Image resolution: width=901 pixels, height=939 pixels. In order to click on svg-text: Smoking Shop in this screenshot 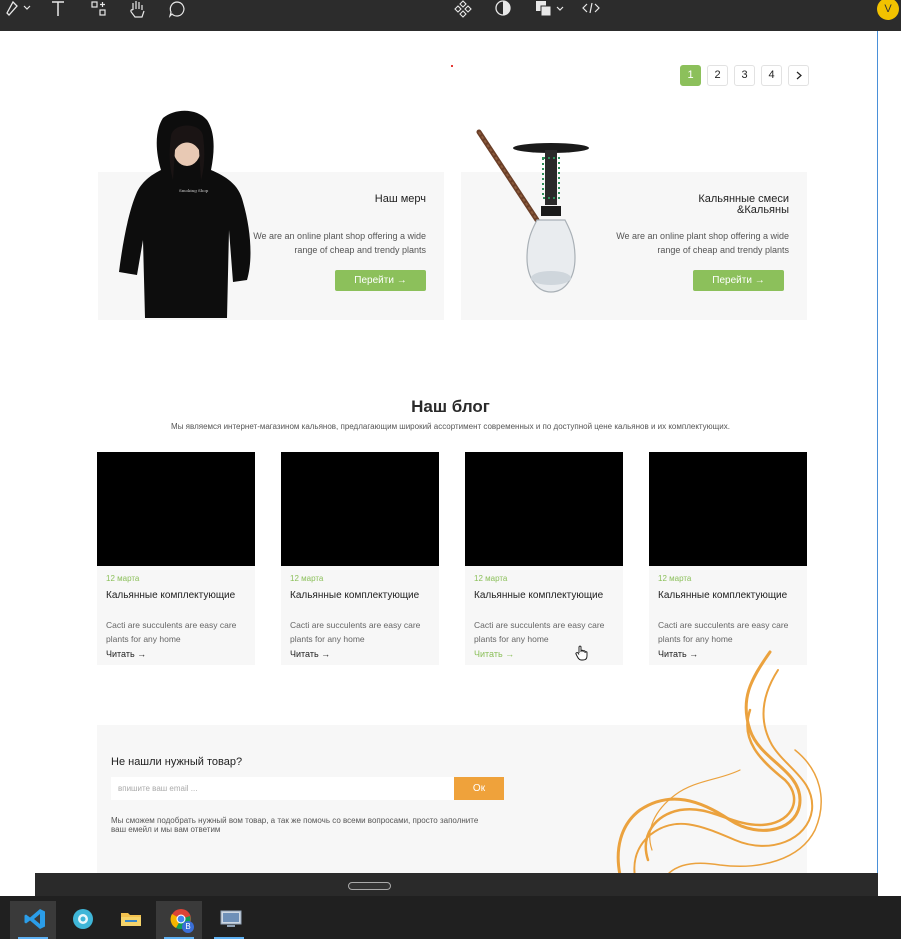, I will do `click(194, 190)`.